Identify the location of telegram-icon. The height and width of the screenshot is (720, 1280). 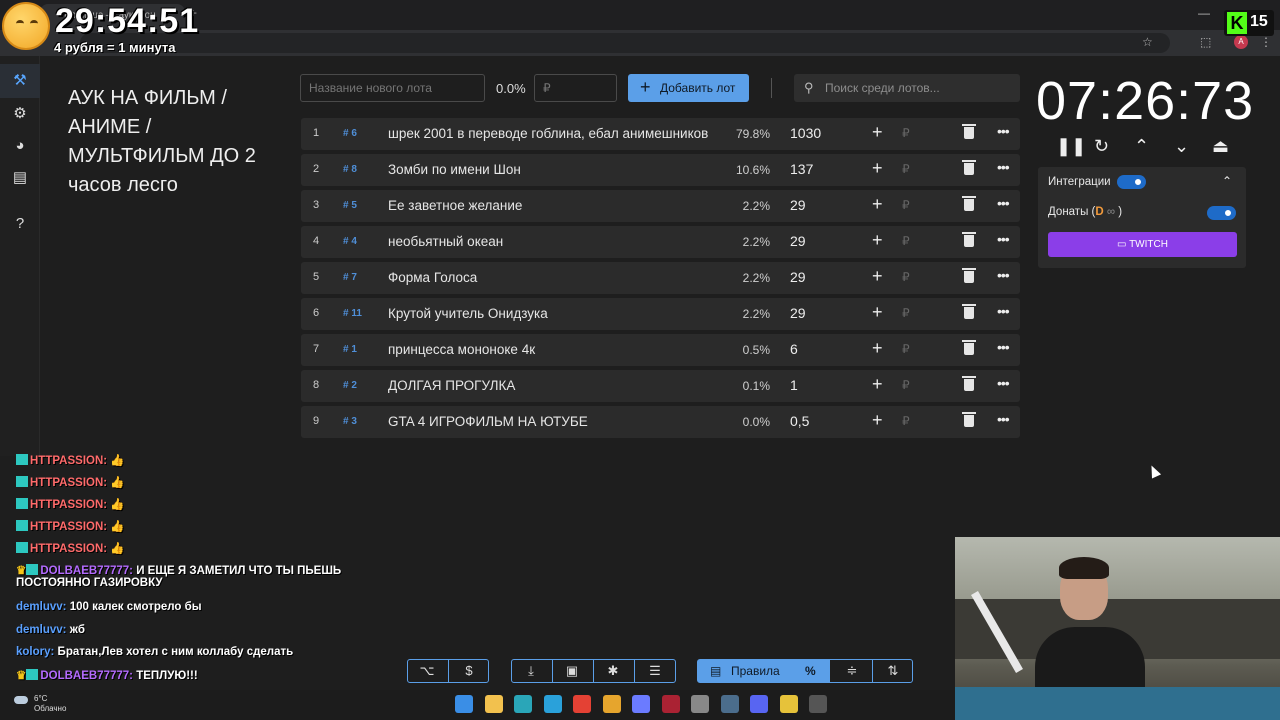
(552, 704).